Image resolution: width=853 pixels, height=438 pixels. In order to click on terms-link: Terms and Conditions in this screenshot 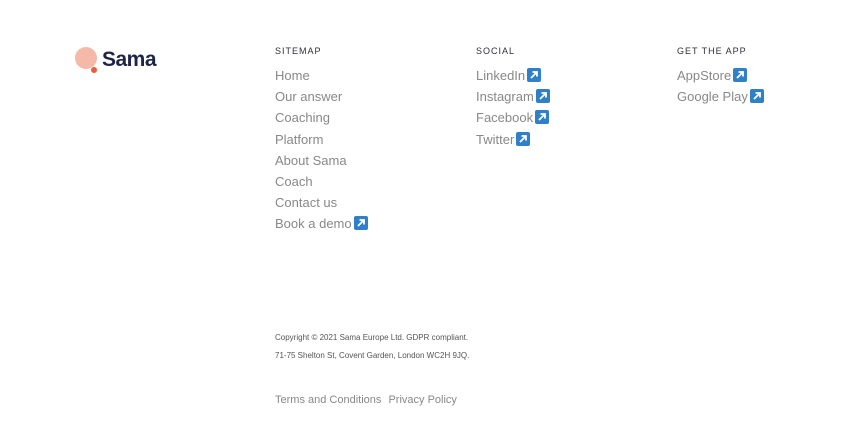, I will do `click(328, 400)`.